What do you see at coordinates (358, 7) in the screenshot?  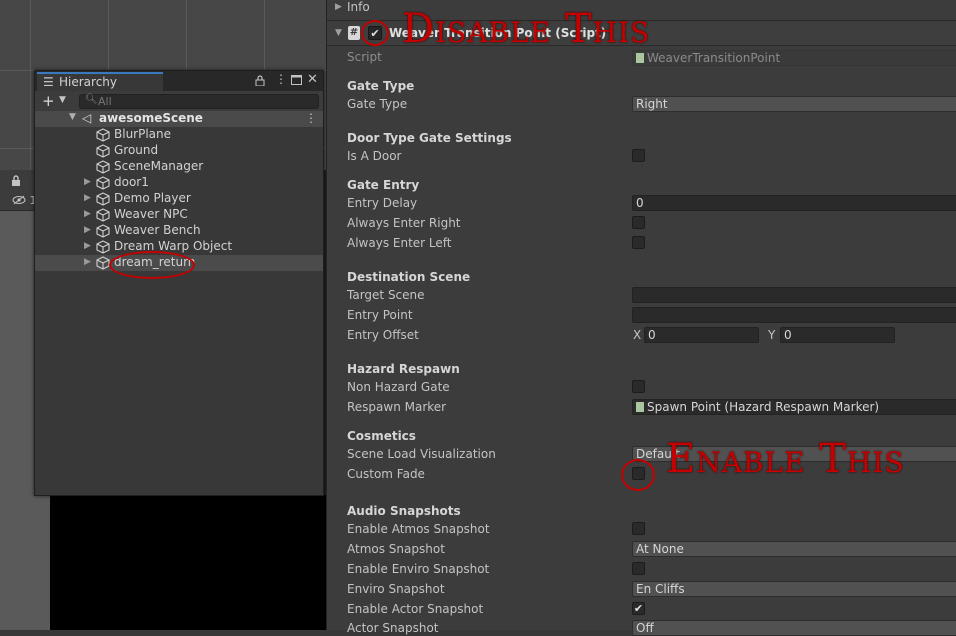 I see `info-label: Info` at bounding box center [358, 7].